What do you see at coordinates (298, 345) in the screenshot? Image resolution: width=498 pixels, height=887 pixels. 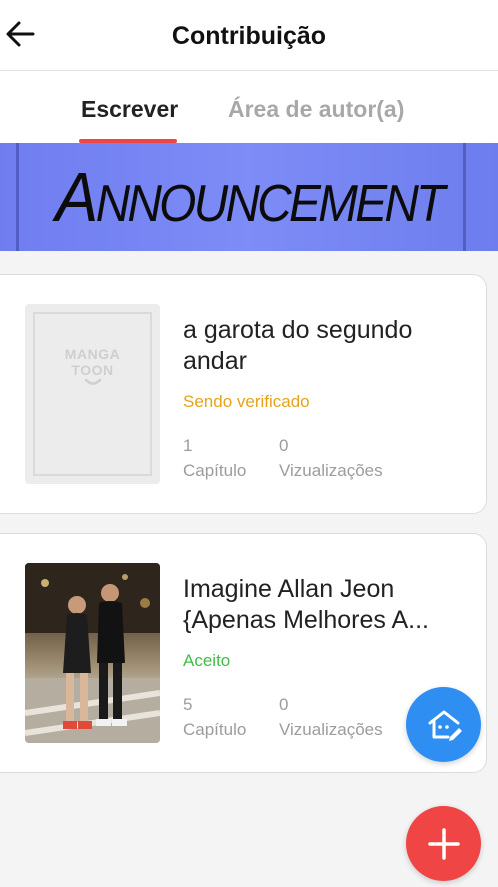 I see `book-title: a garota do segundo andar` at bounding box center [298, 345].